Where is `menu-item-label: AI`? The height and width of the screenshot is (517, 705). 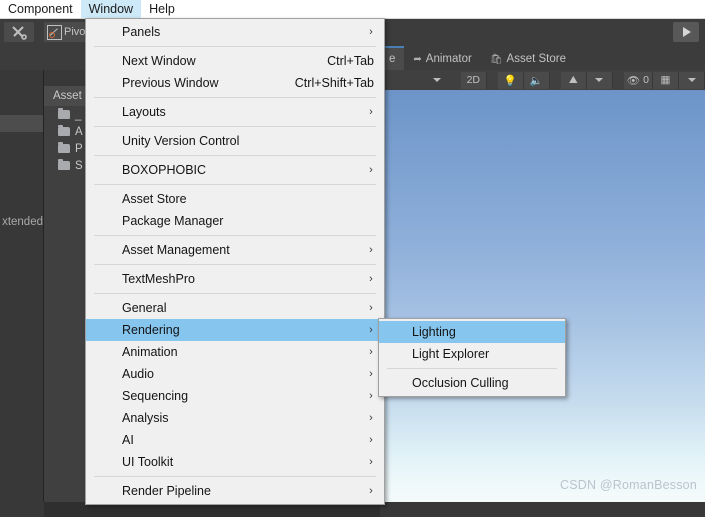 menu-item-label: AI is located at coordinates (128, 440).